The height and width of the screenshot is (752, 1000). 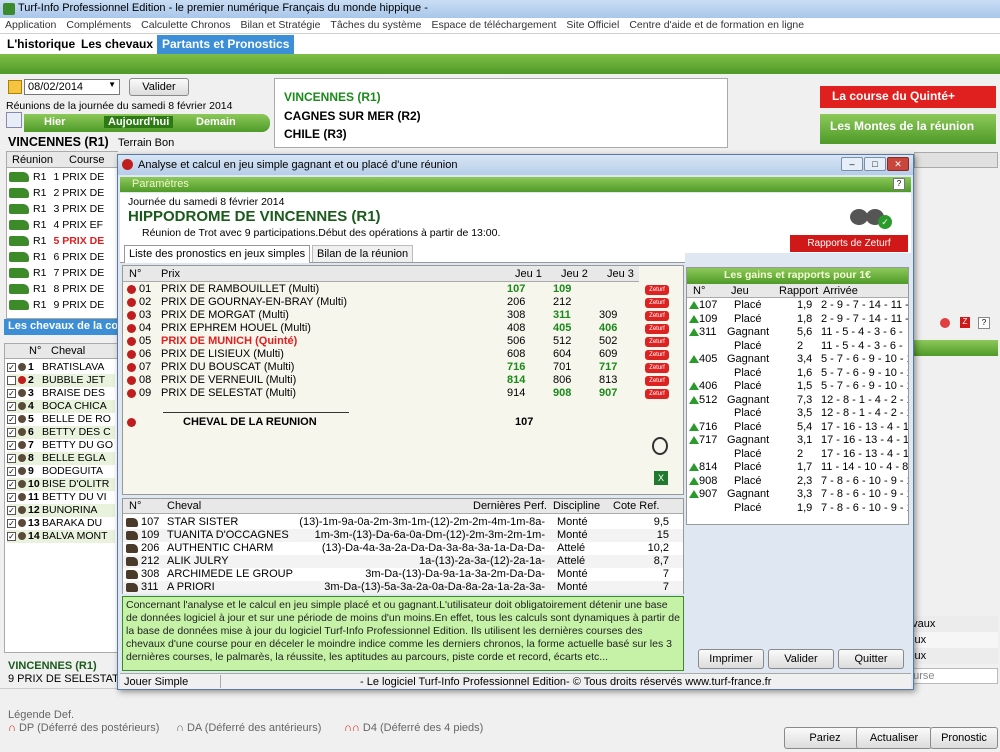 What do you see at coordinates (59, 275) in the screenshot?
I see `race-row: R1 7 PRIX DE` at bounding box center [59, 275].